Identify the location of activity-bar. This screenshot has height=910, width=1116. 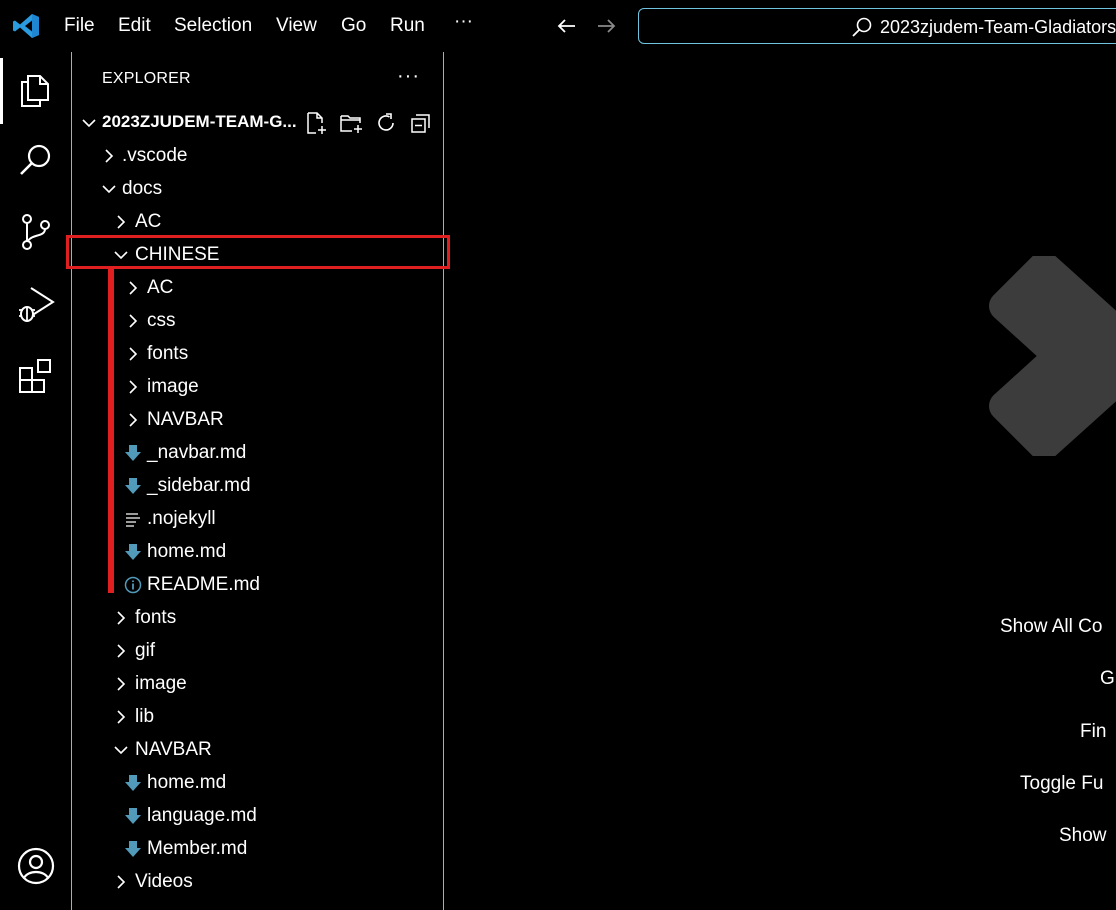
(36, 481).